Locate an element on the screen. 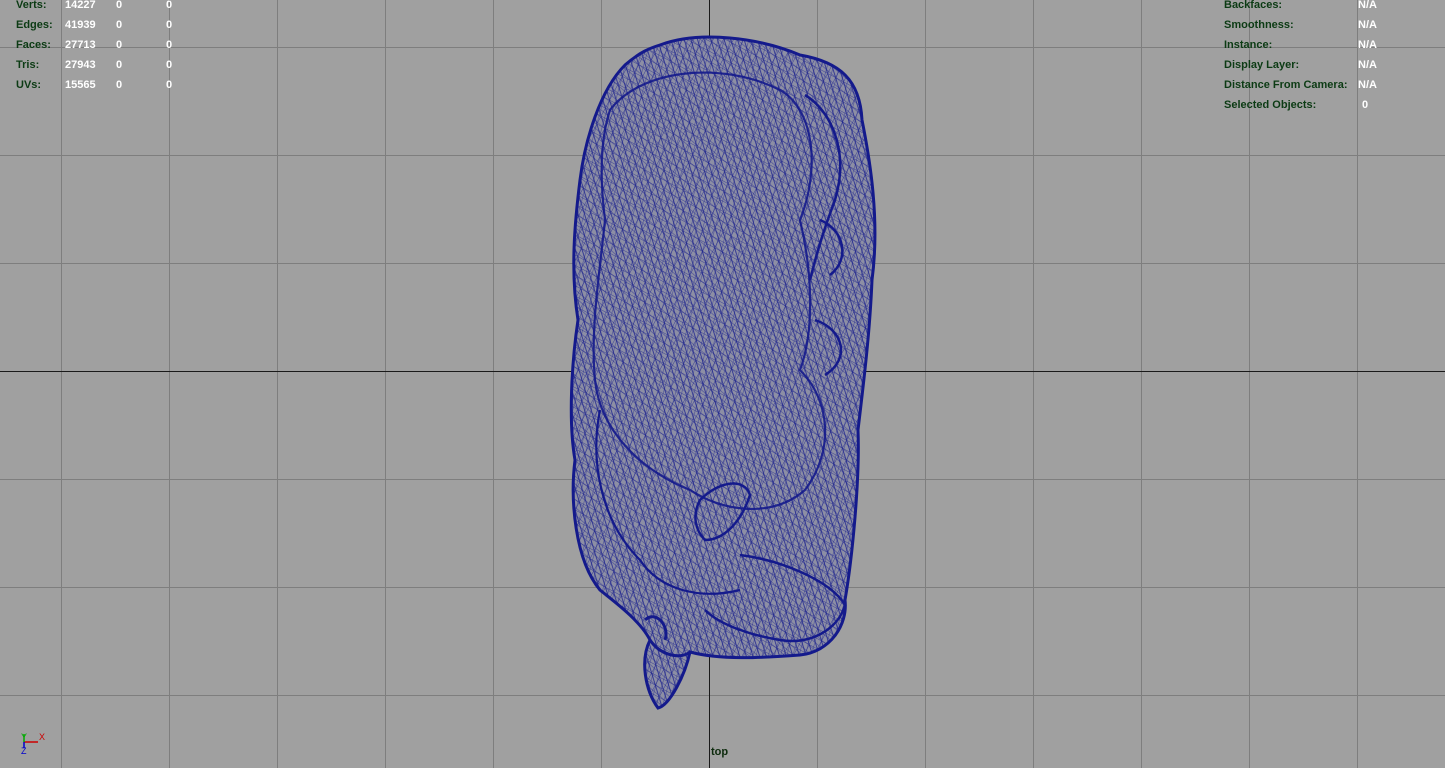 The height and width of the screenshot is (768, 1445). hud-detail-label: Smoothness: is located at coordinates (1259, 25).